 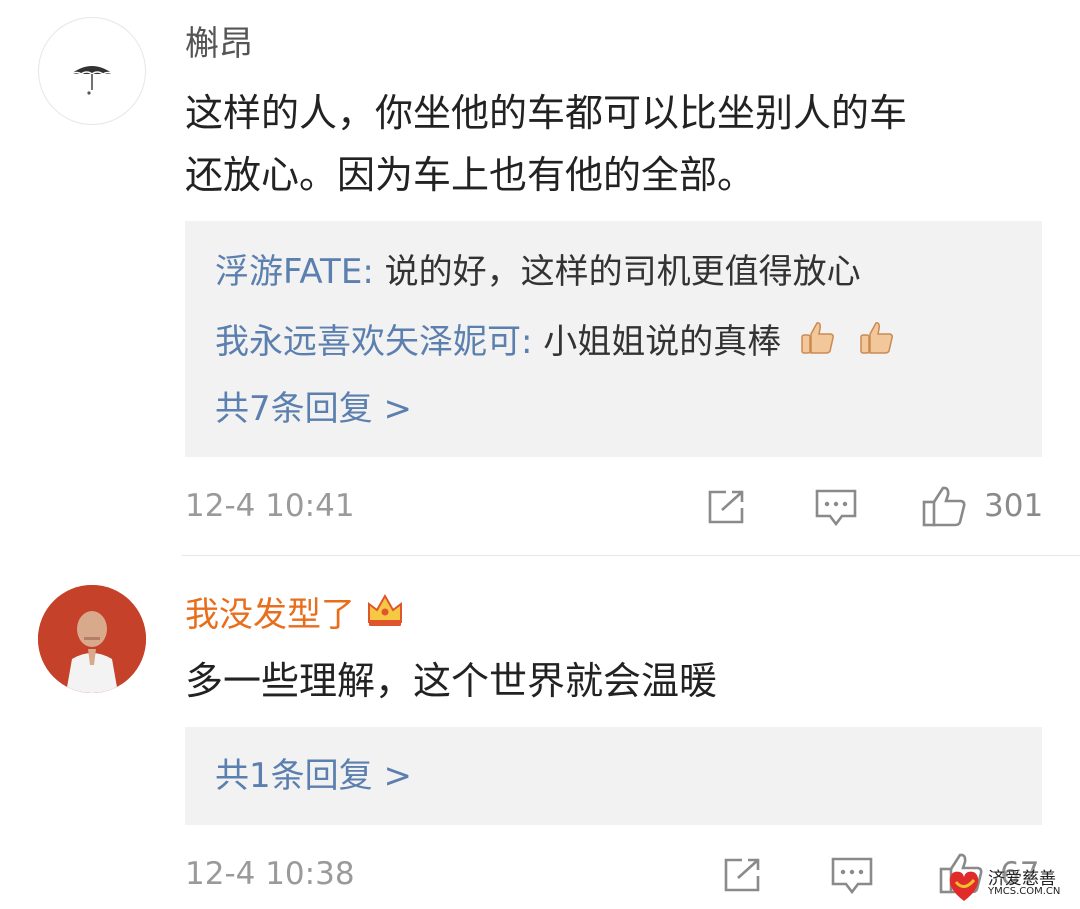 I want to click on comment-text-2: 多一些理解，这个世界就会温暖, so click(x=451, y=681).